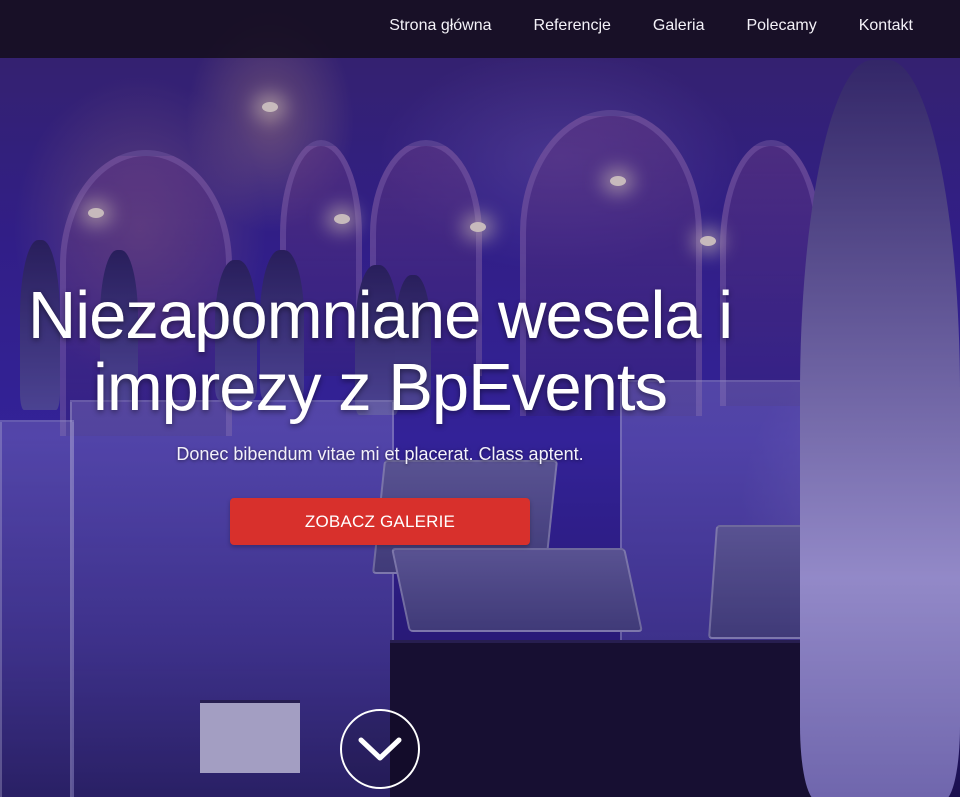 The image size is (960, 797). I want to click on chevron-down-icon, so click(380, 749).